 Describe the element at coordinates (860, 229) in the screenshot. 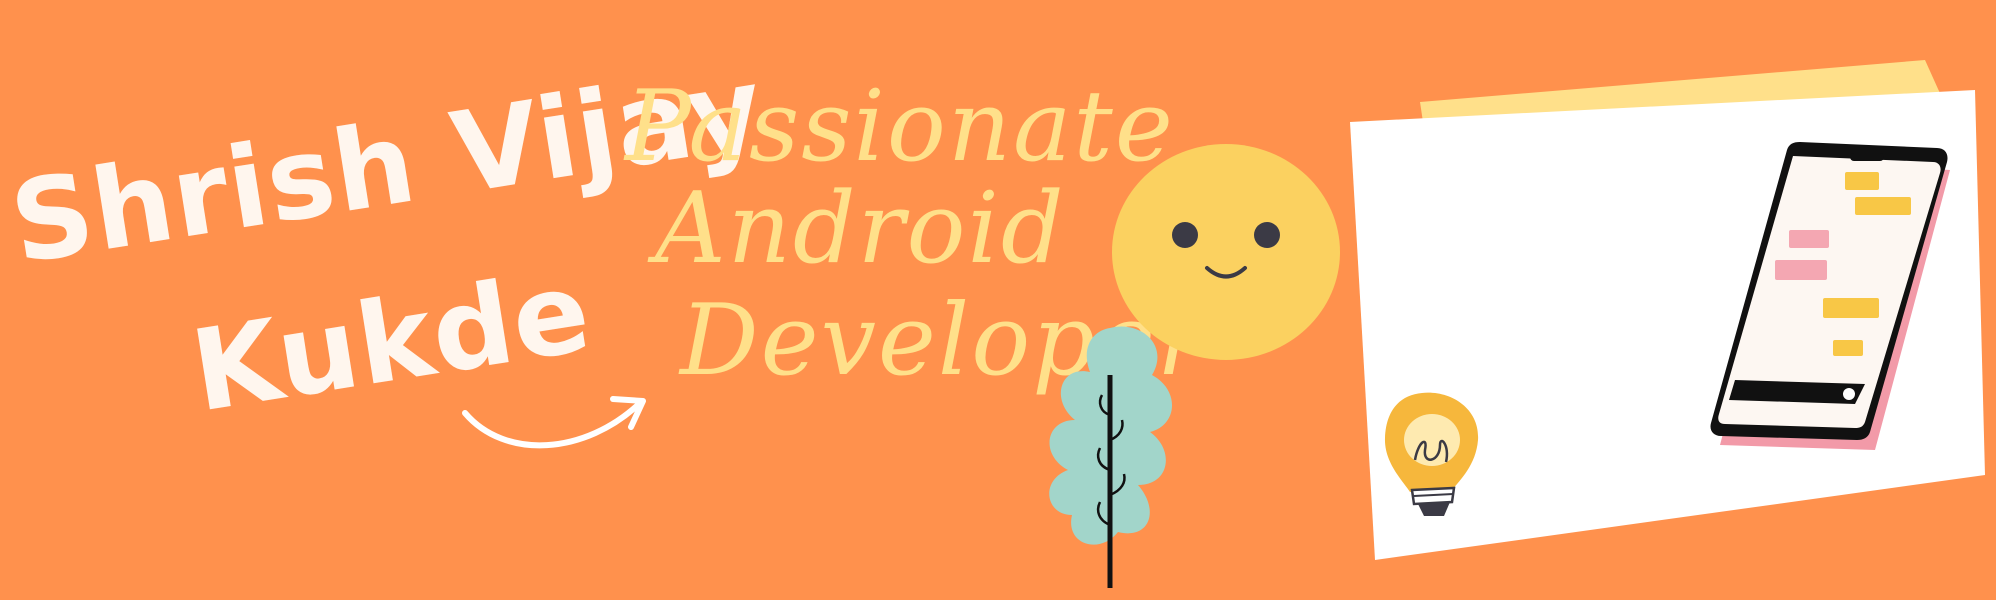

I see `tagline-android: Android` at that location.